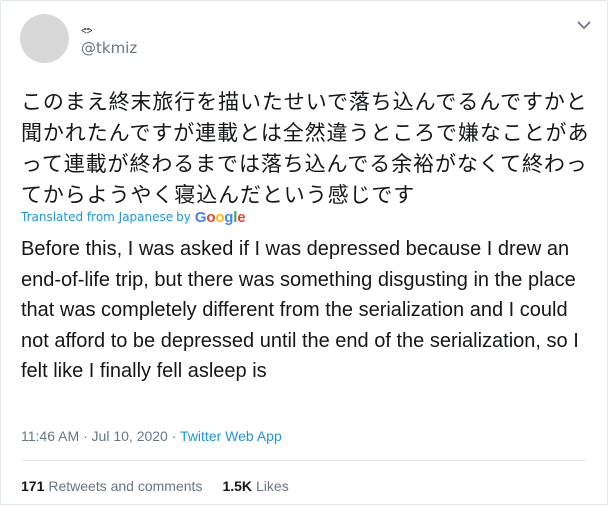 The width and height of the screenshot is (610, 507). Describe the element at coordinates (109, 48) in the screenshot. I see `user-handle: @tkmiz` at that location.